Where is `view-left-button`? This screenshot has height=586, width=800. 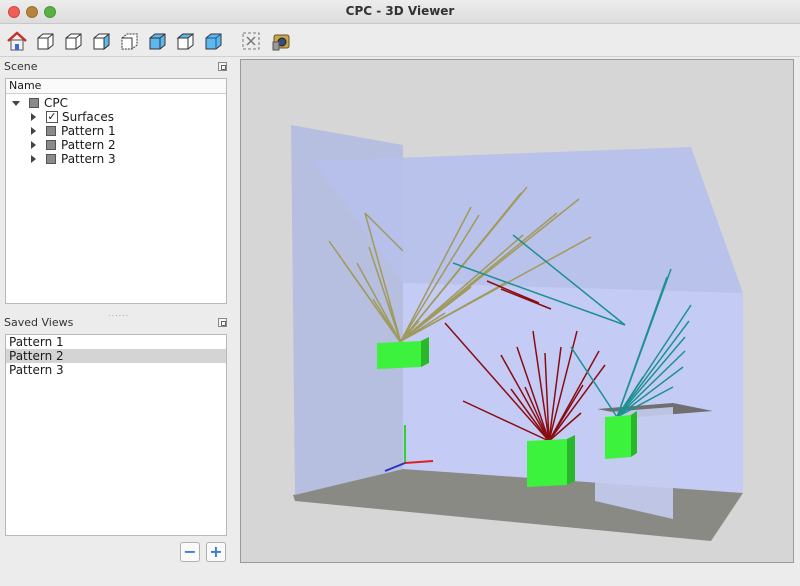 view-left-button is located at coordinates (129, 41).